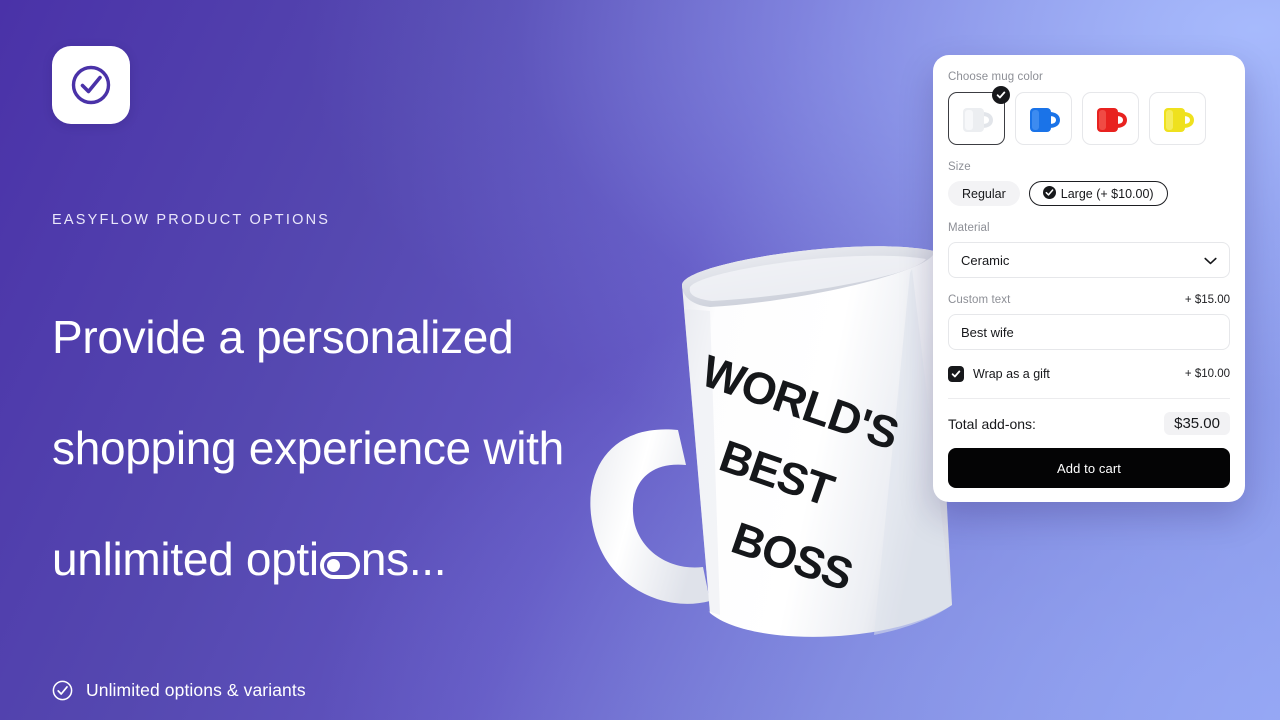  I want to click on swatch-selected-badge, so click(1001, 95).